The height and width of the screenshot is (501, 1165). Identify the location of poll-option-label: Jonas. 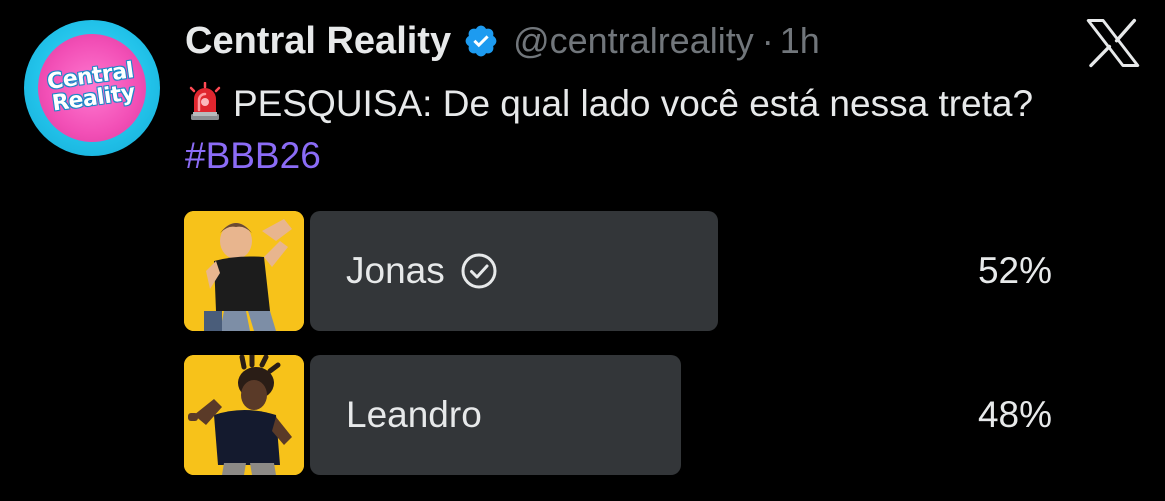
(422, 271).